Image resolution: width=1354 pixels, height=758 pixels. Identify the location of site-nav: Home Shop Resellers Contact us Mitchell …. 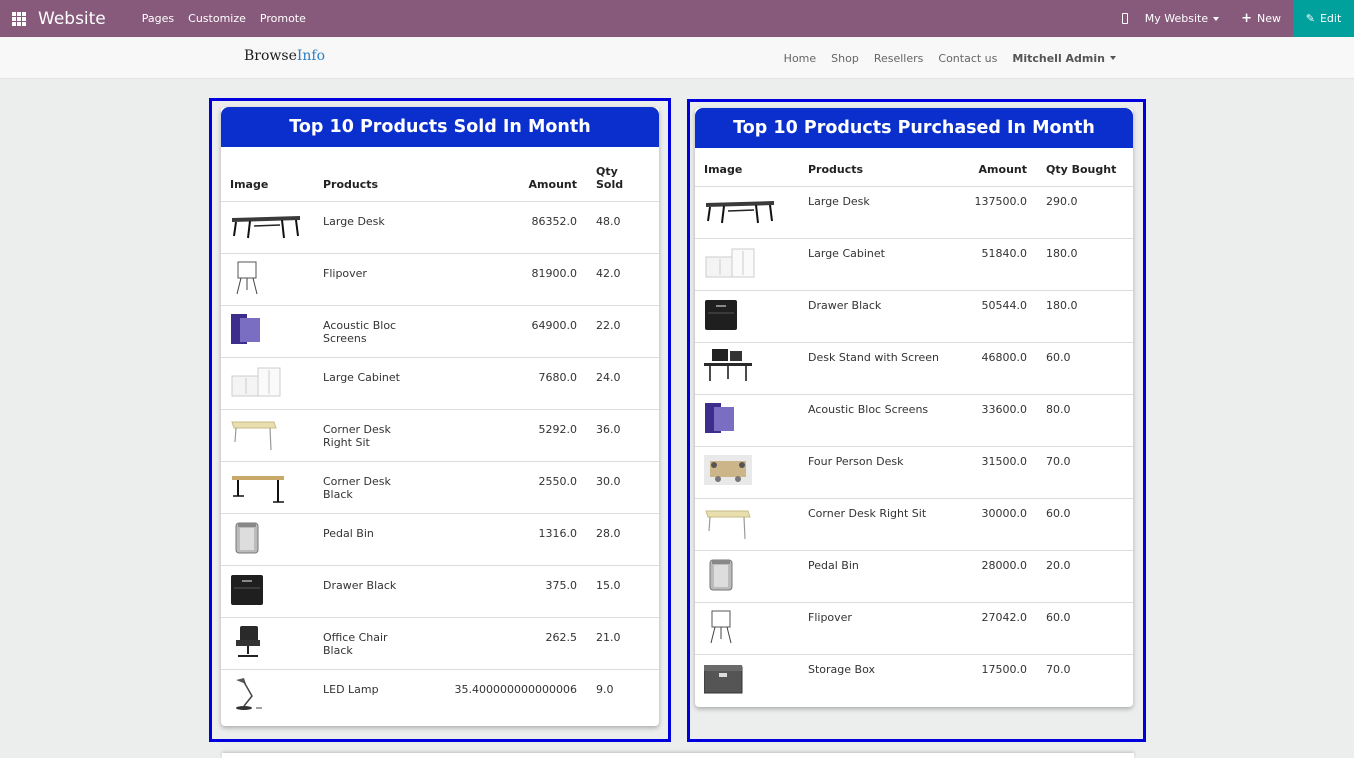
(942, 58).